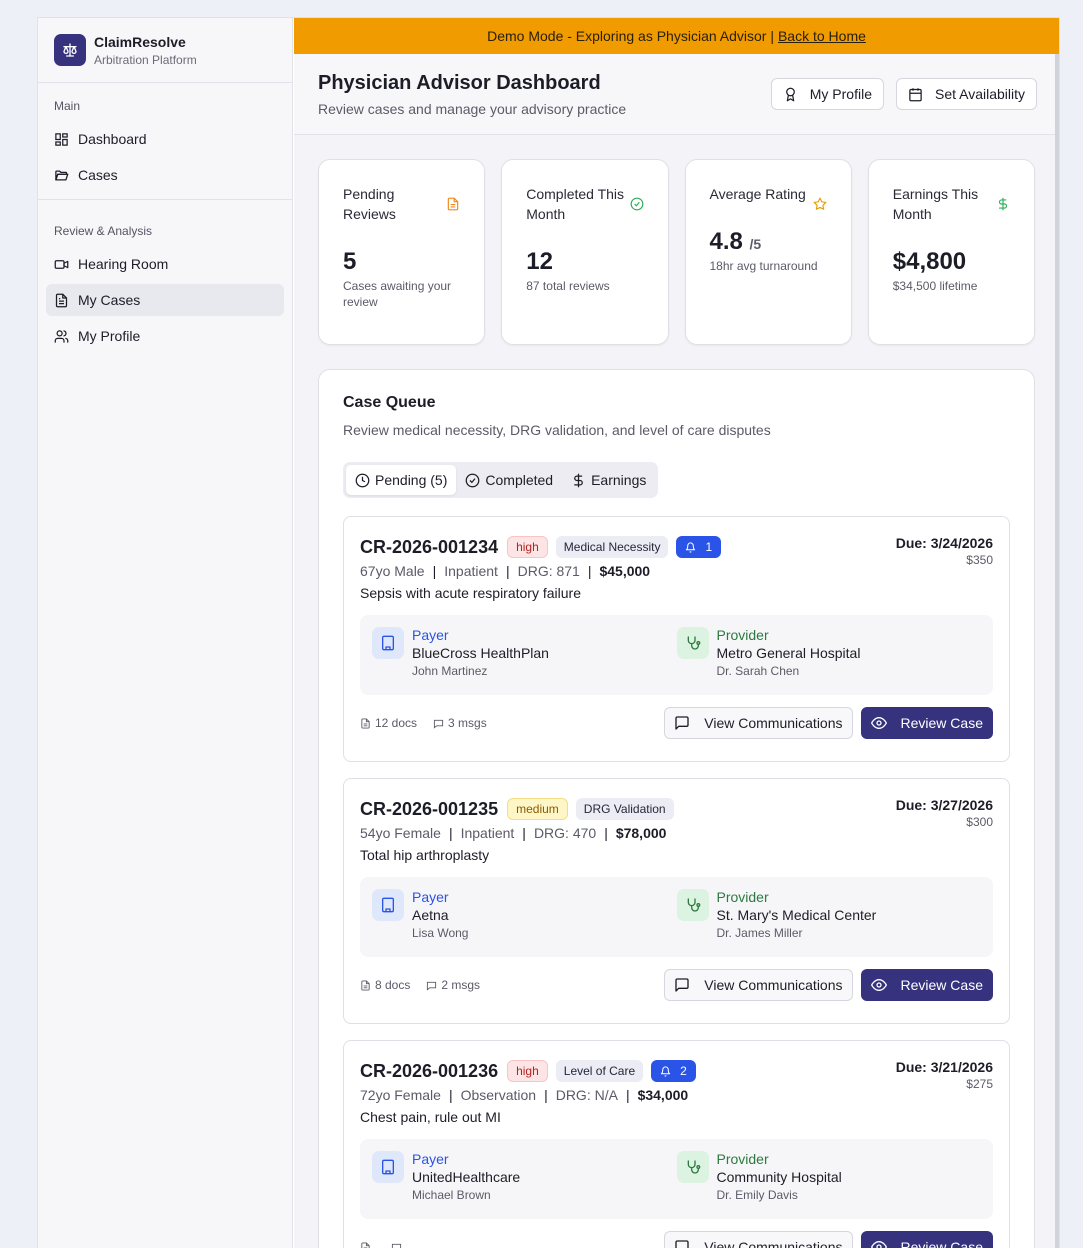  I want to click on tab-pending: Pending (5), so click(401, 480).